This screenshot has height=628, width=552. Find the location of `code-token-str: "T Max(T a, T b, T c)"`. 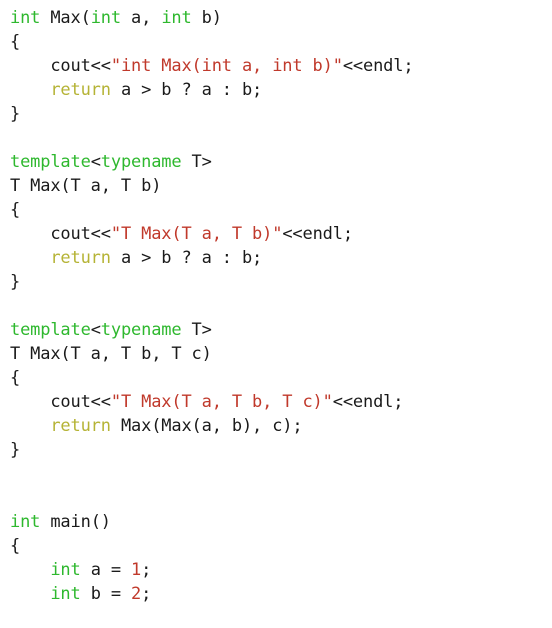

code-token-str: "T Max(T a, T b, T c)" is located at coordinates (221, 402).